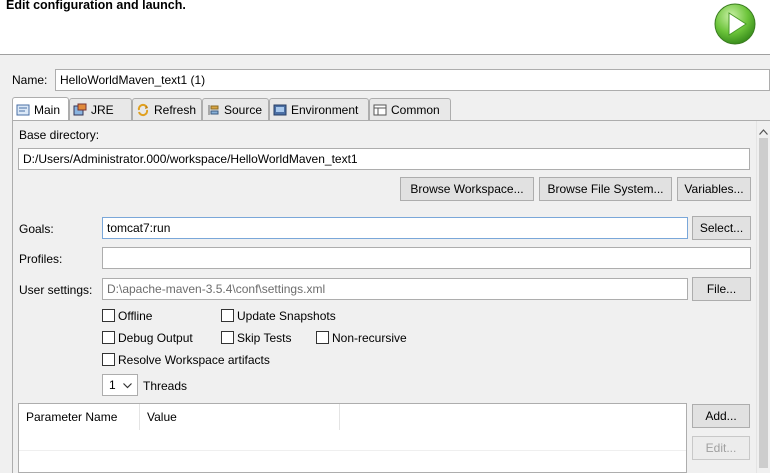 The height and width of the screenshot is (473, 770). What do you see at coordinates (143, 110) in the screenshot?
I see `refresh-icon` at bounding box center [143, 110].